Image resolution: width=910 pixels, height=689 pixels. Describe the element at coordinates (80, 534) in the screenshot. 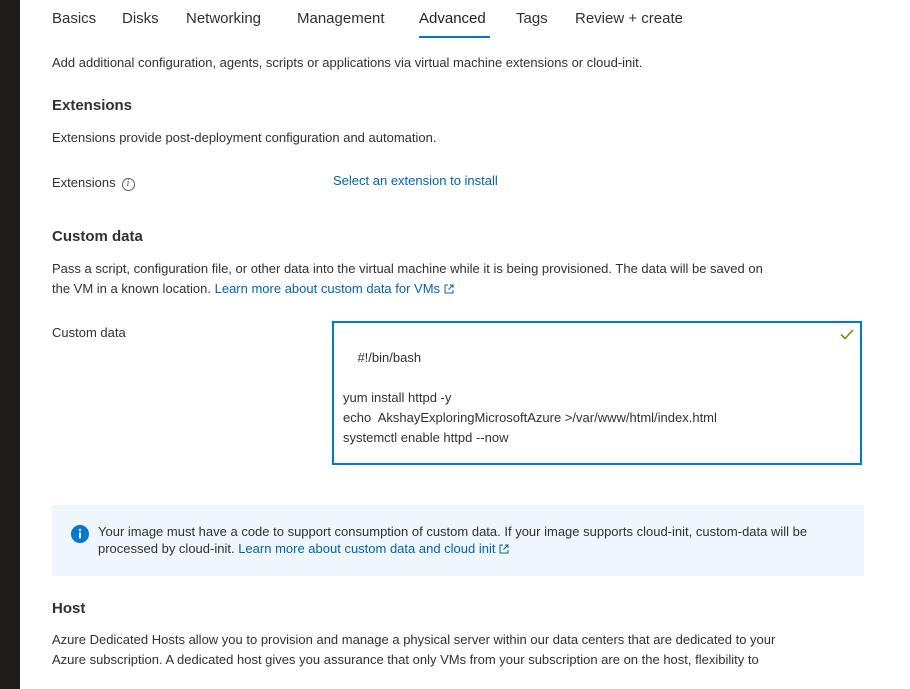

I see `info-circle-icon` at that location.